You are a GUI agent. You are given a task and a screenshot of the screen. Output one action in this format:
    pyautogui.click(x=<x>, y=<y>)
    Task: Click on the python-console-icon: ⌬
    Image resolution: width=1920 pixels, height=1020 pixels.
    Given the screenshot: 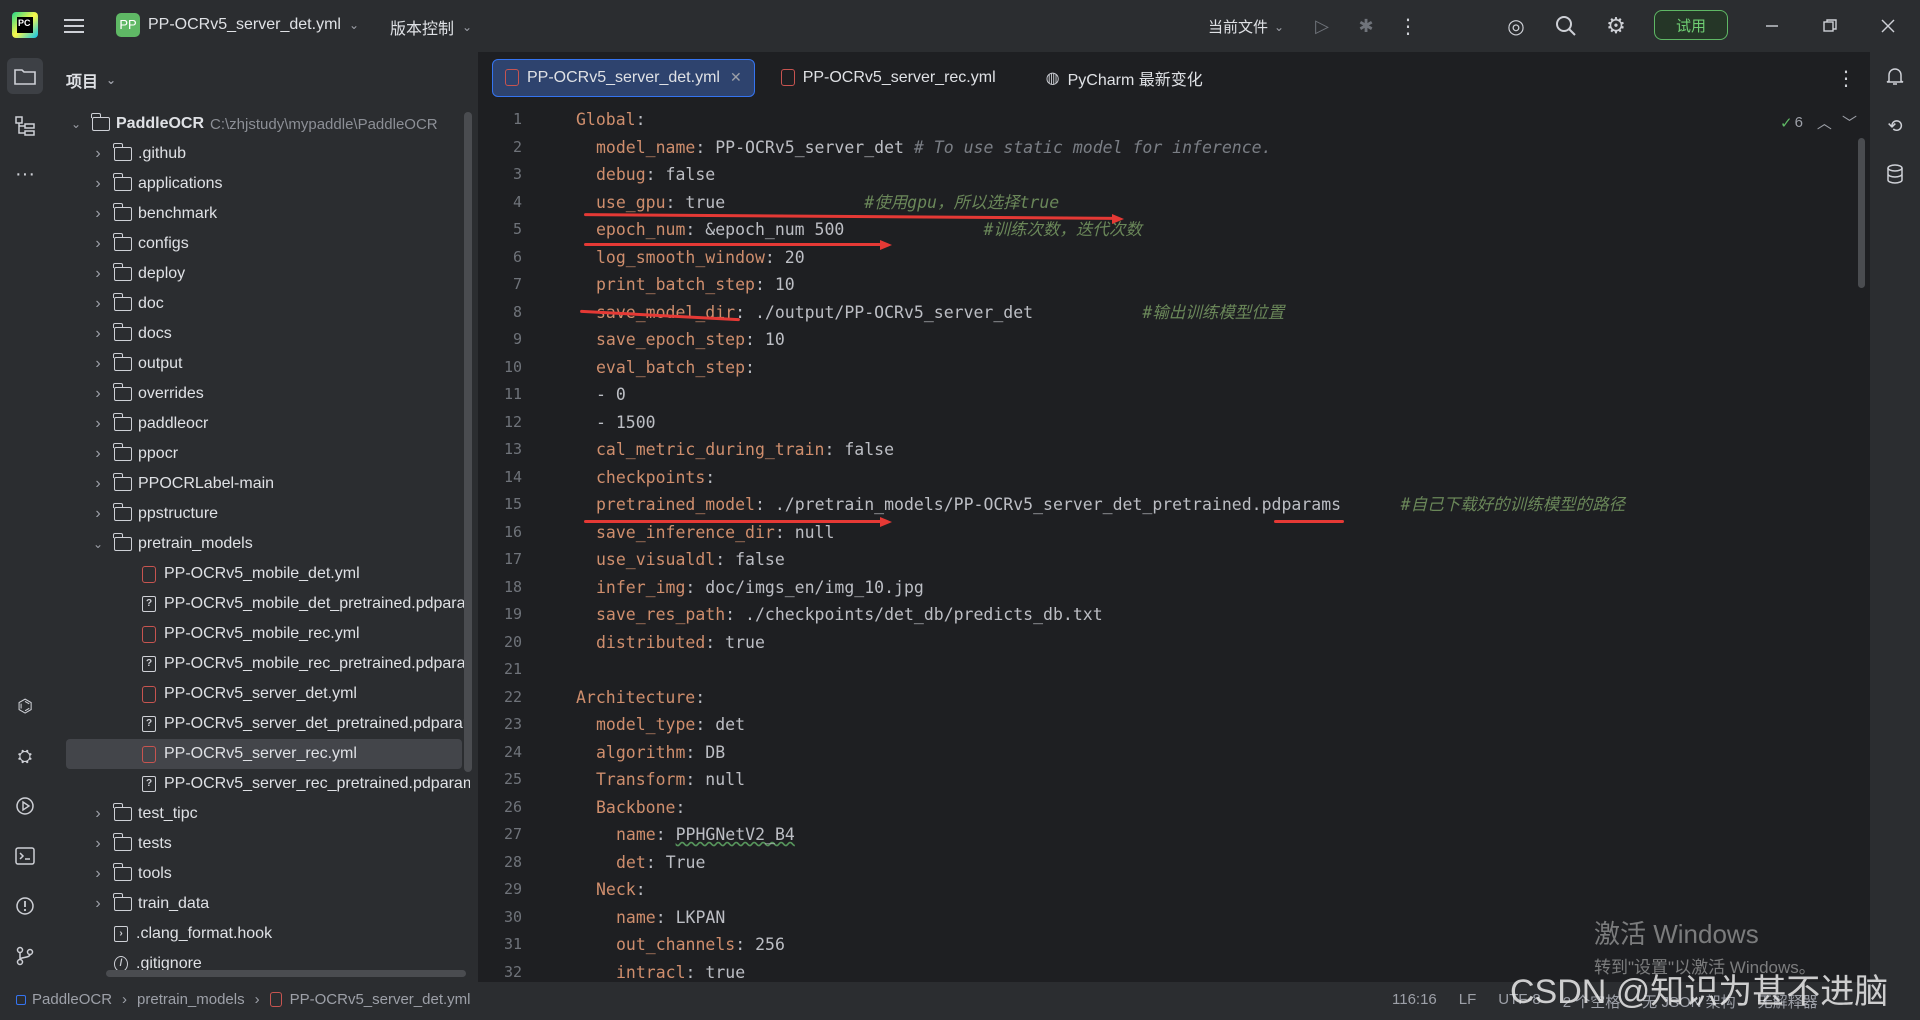 What is the action you would take?
    pyautogui.click(x=25, y=706)
    